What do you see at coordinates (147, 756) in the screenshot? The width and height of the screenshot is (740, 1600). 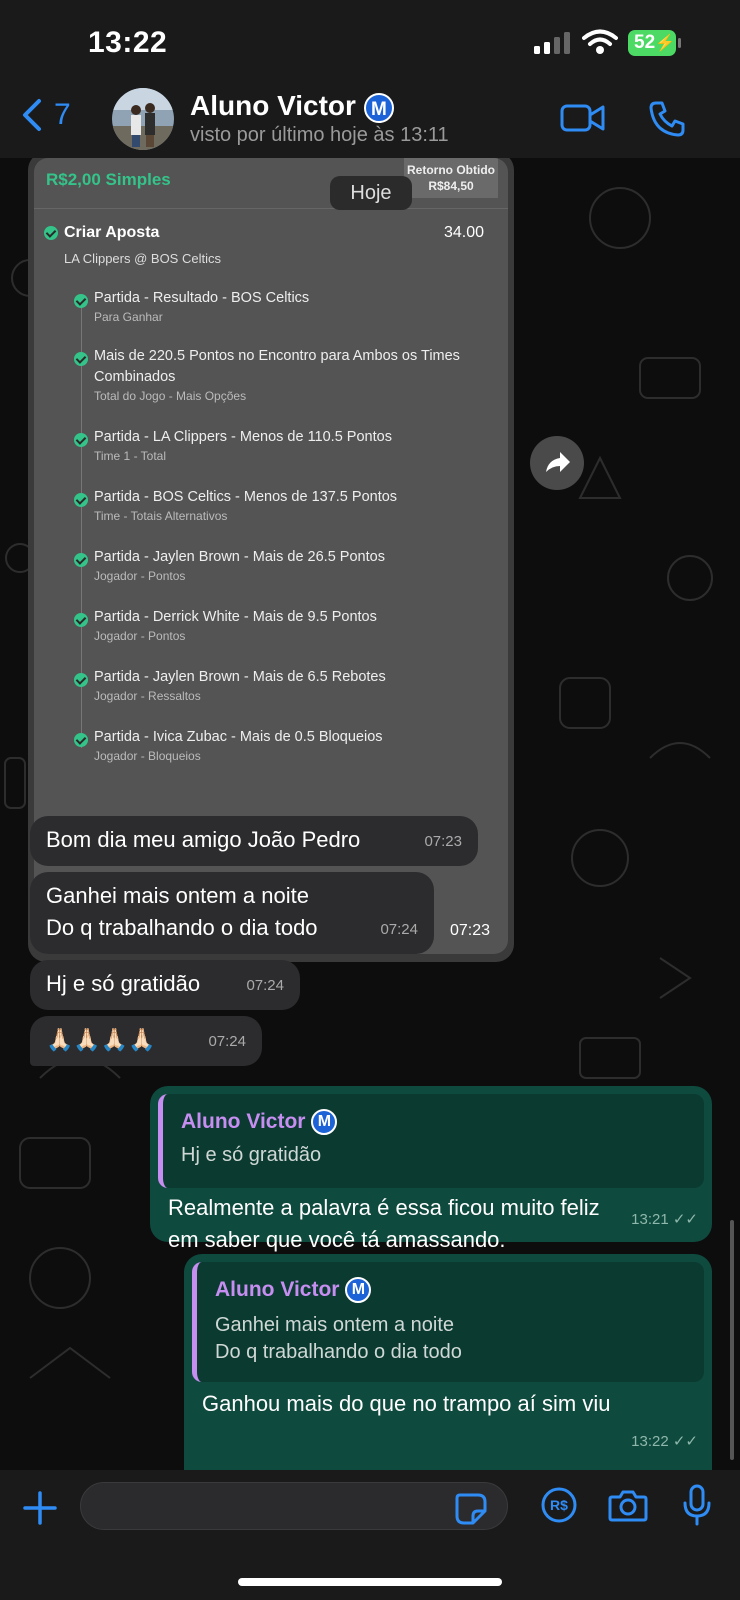 I see `leg-subtitle: Jogador - Bloqueios` at bounding box center [147, 756].